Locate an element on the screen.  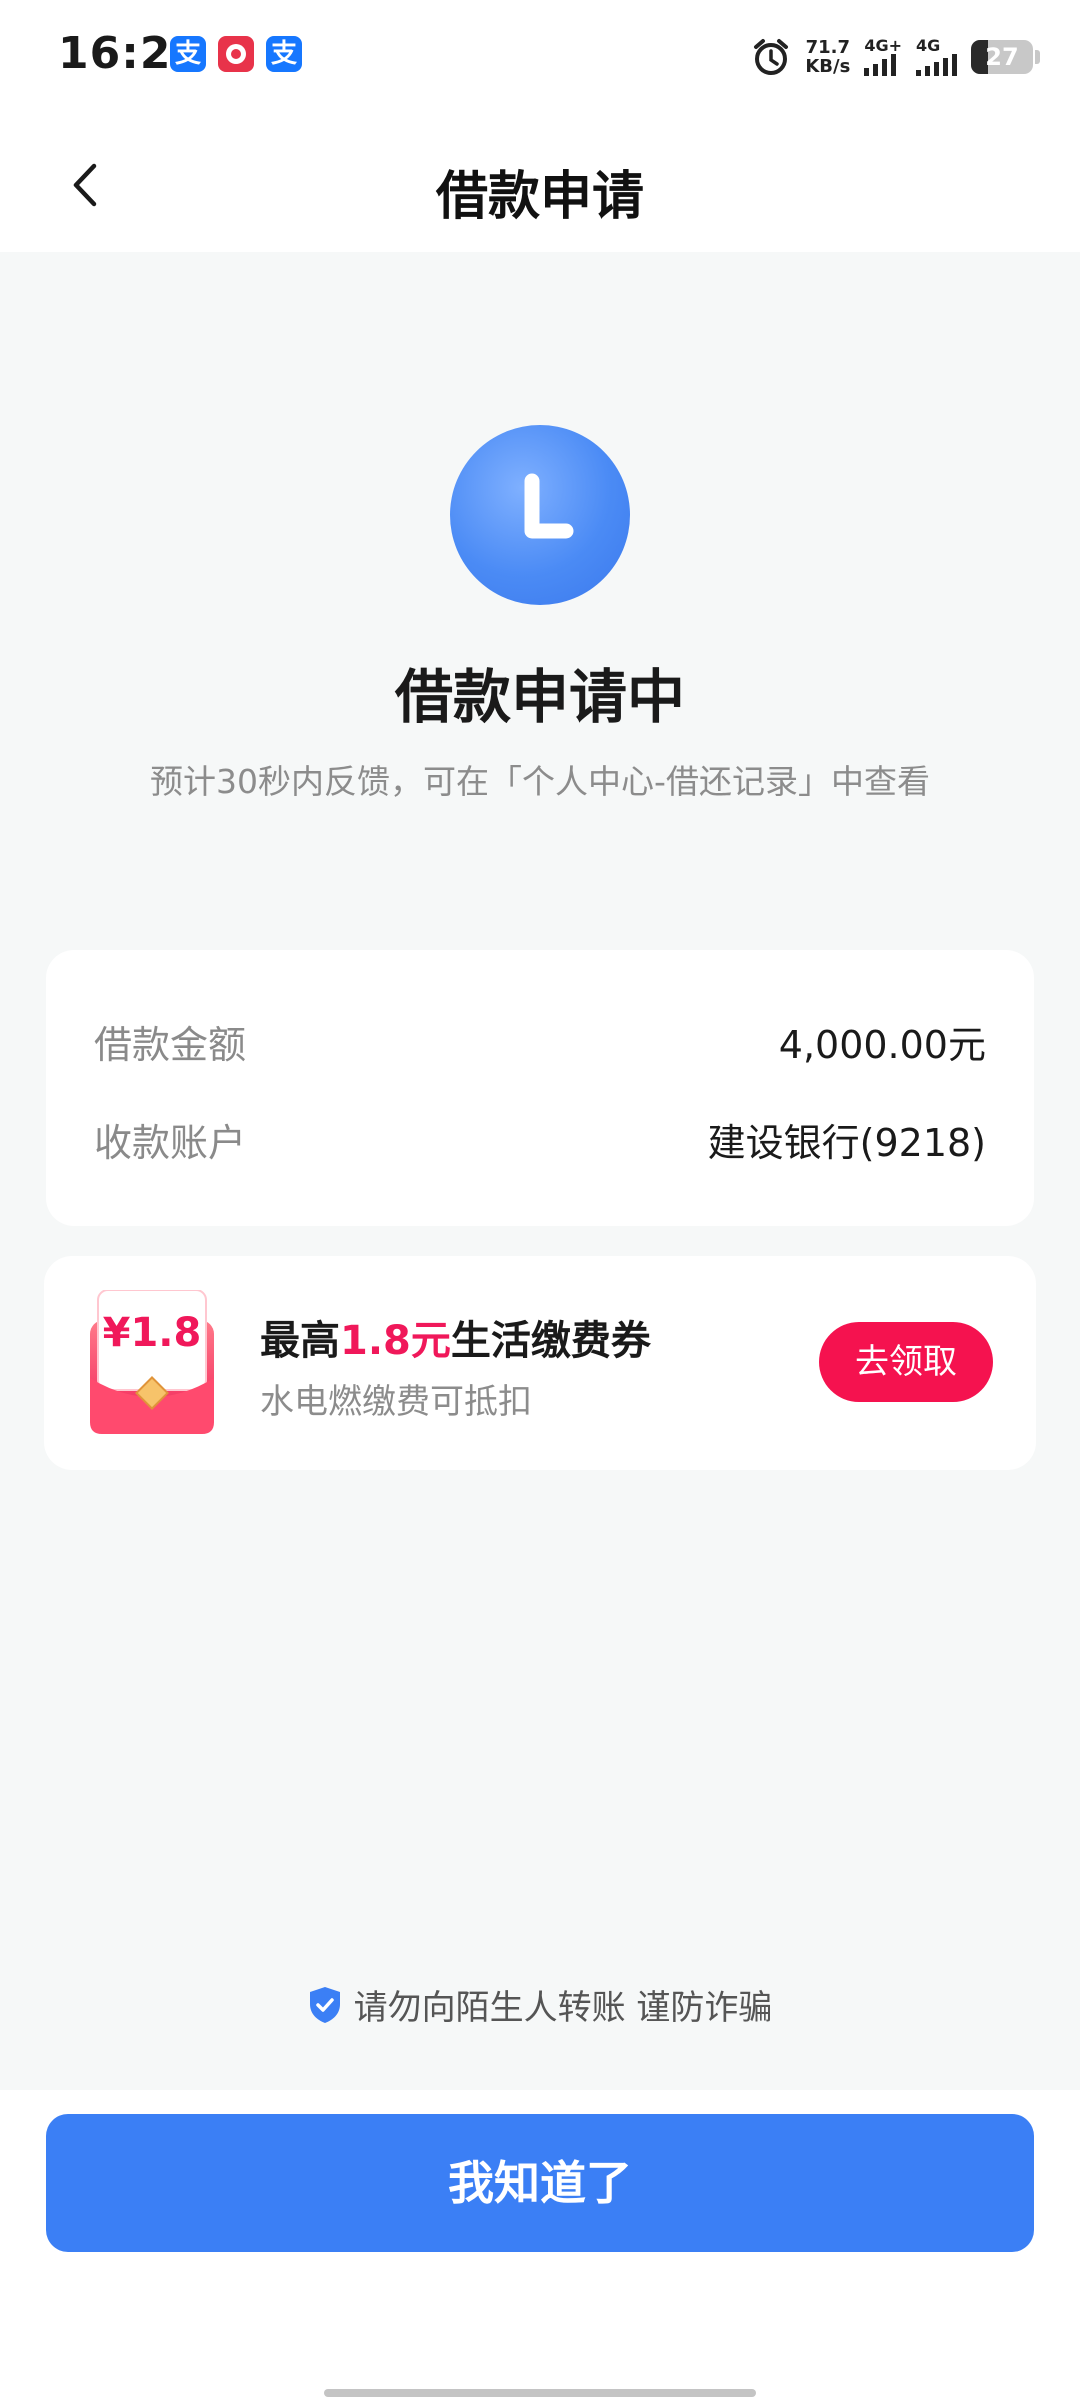
home-indicator is located at coordinates (540, 2393).